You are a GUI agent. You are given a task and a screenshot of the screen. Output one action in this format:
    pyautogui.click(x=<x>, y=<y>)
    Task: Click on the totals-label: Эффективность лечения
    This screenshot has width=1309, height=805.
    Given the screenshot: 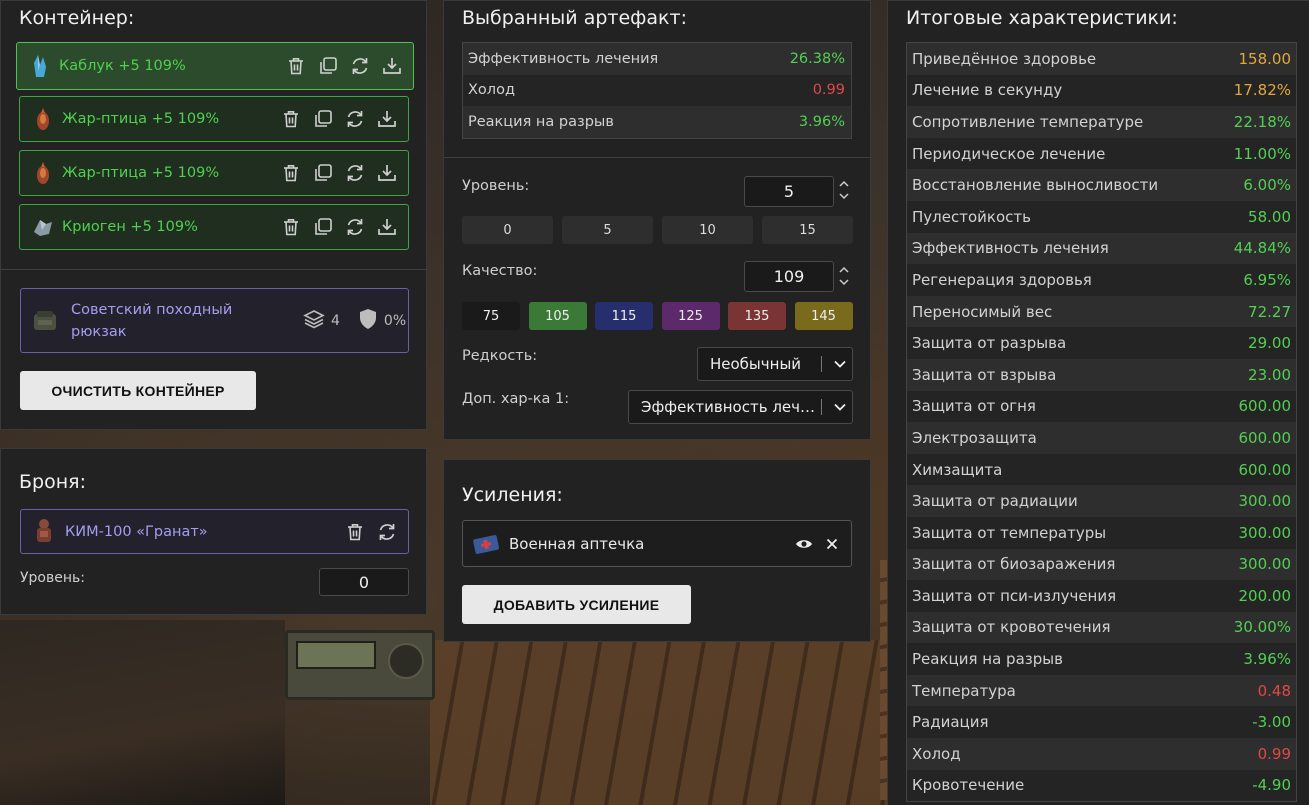 What is the action you would take?
    pyautogui.click(x=1010, y=248)
    